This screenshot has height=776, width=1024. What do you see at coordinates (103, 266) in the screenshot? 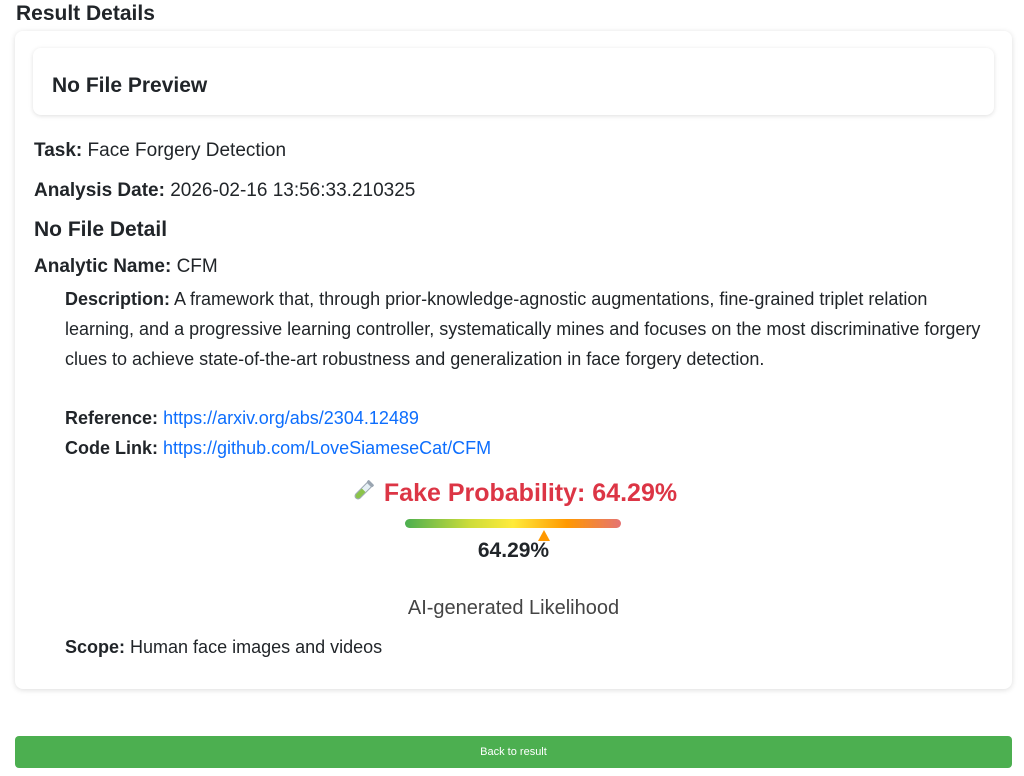
I see `analytic-name-label: Analytic Name:` at bounding box center [103, 266].